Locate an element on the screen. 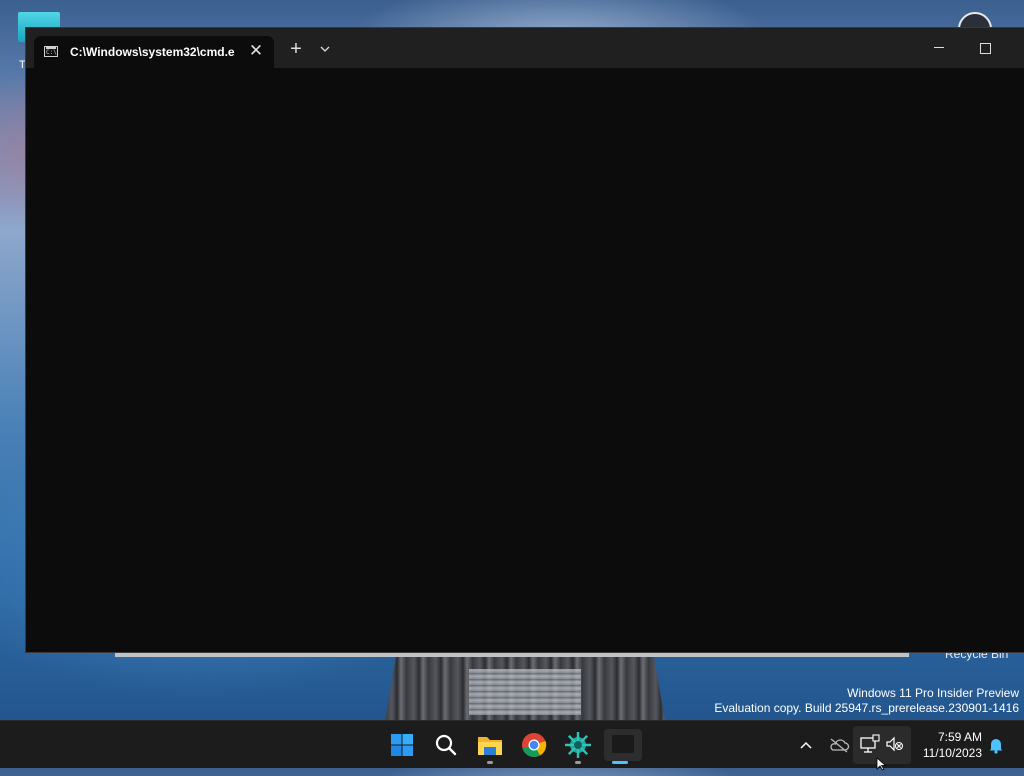 This screenshot has height=776, width=1024. maximize-button is located at coordinates (985, 48).